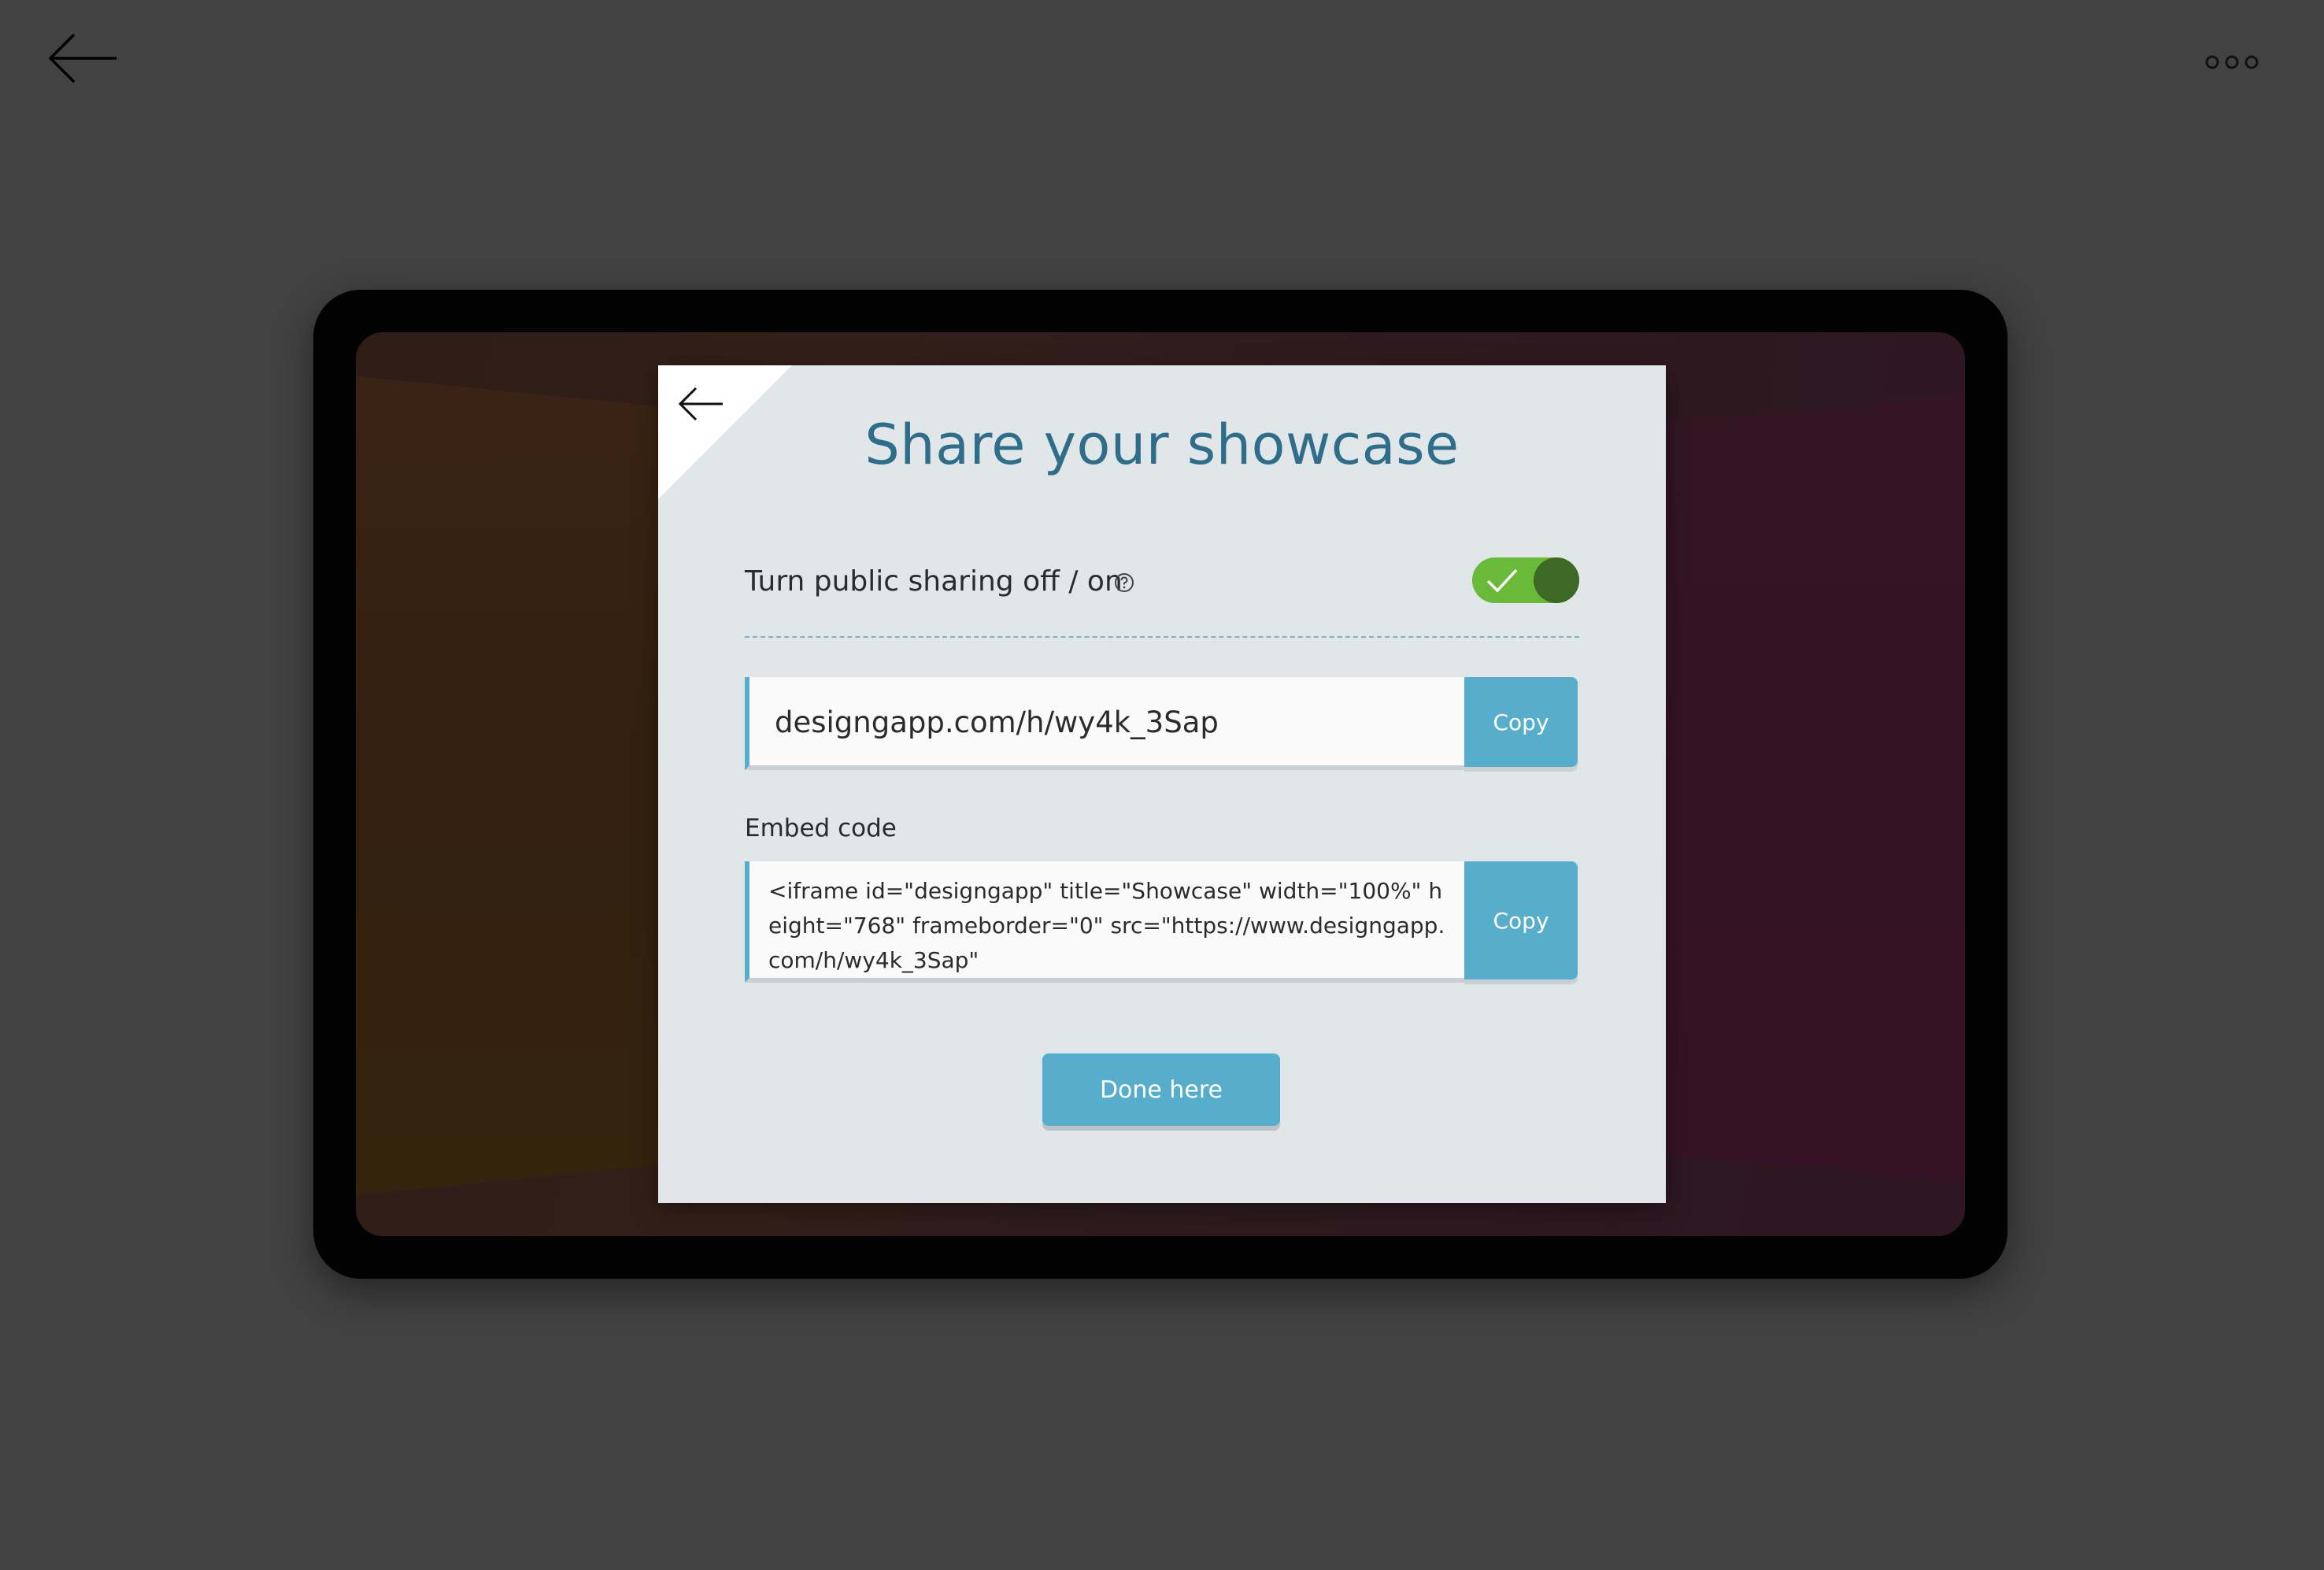 The image size is (2324, 1570). I want to click on public-sharing-row: Turn public sharing off / on, so click(1162, 582).